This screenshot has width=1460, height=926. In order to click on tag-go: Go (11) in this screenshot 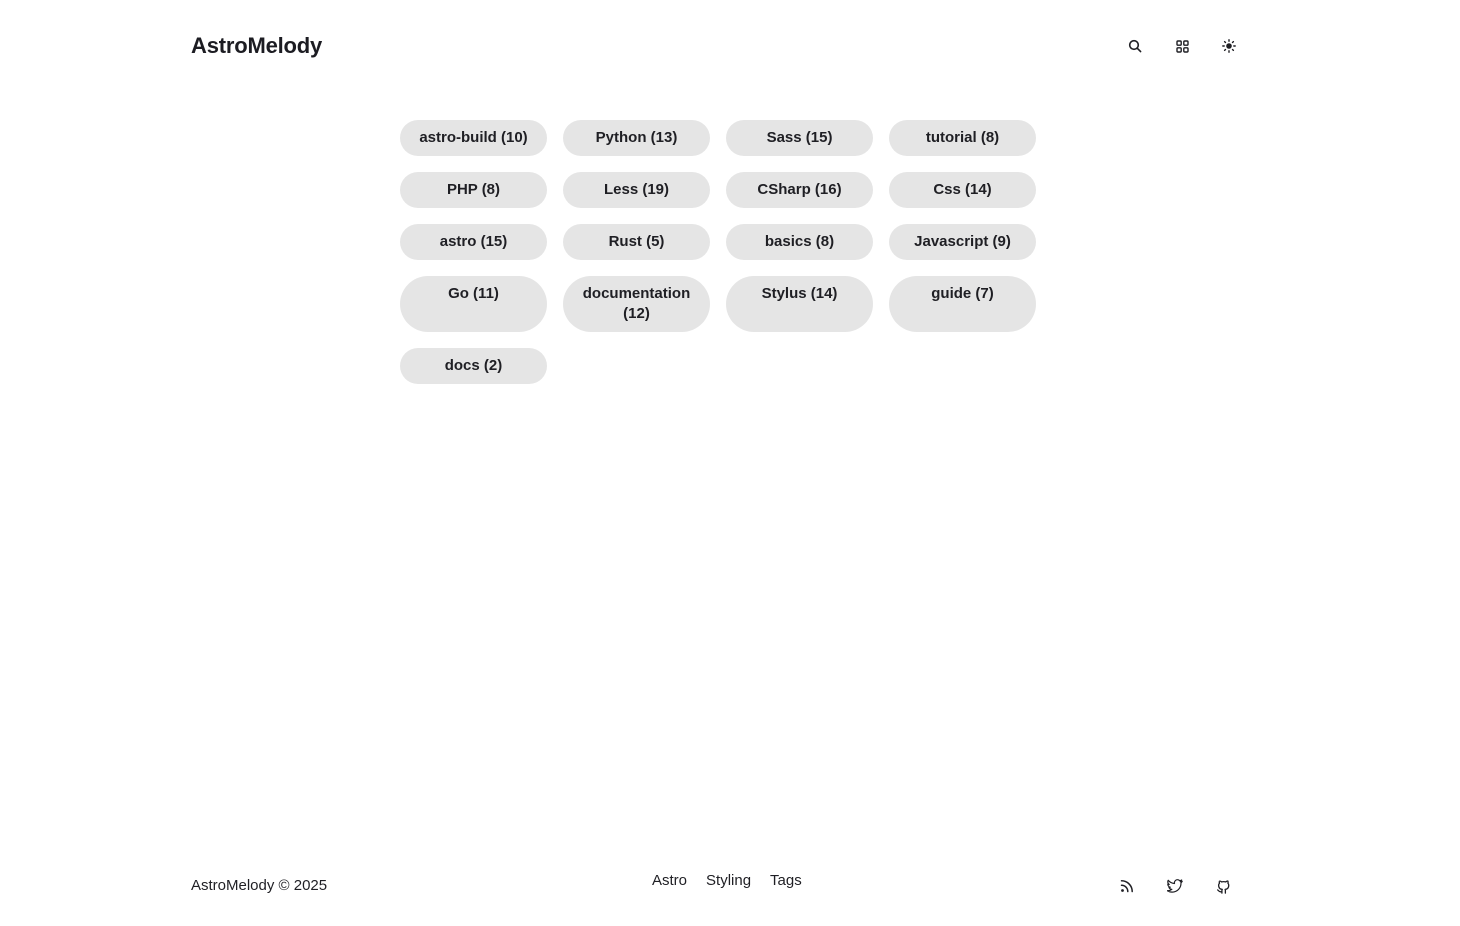, I will do `click(473, 304)`.